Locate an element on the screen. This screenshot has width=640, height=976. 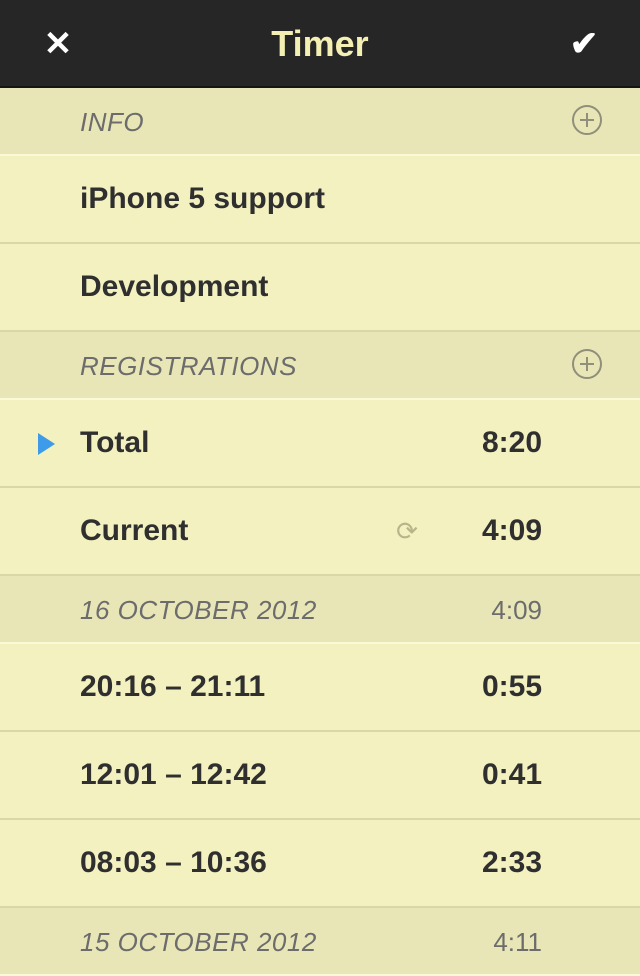
time-entry-duration: 2:33 is located at coordinates (511, 862).